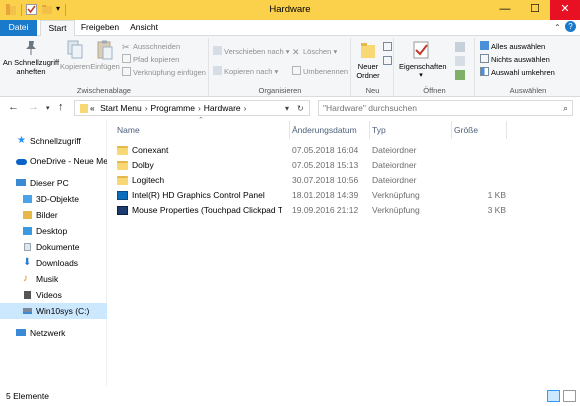 Image resolution: width=580 pixels, height=406 pixels. What do you see at coordinates (344, 180) in the screenshot?
I see `file-row: Logitech 30.07.2018 10:56 Dateiordner` at bounding box center [344, 180].